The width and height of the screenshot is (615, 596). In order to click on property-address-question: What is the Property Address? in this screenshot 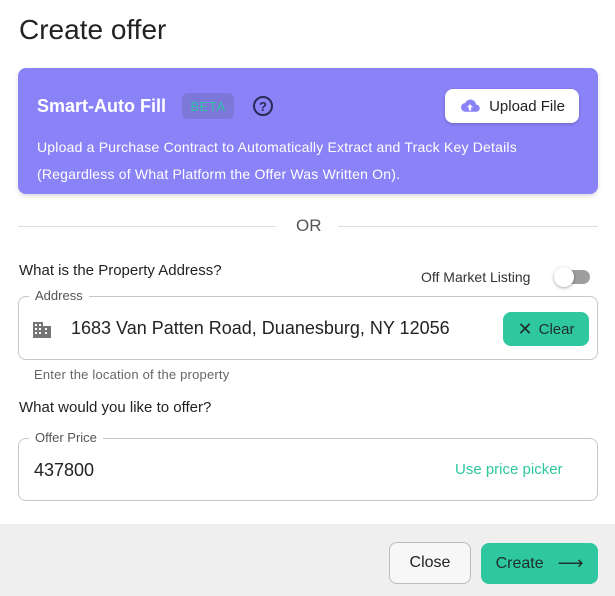, I will do `click(120, 270)`.